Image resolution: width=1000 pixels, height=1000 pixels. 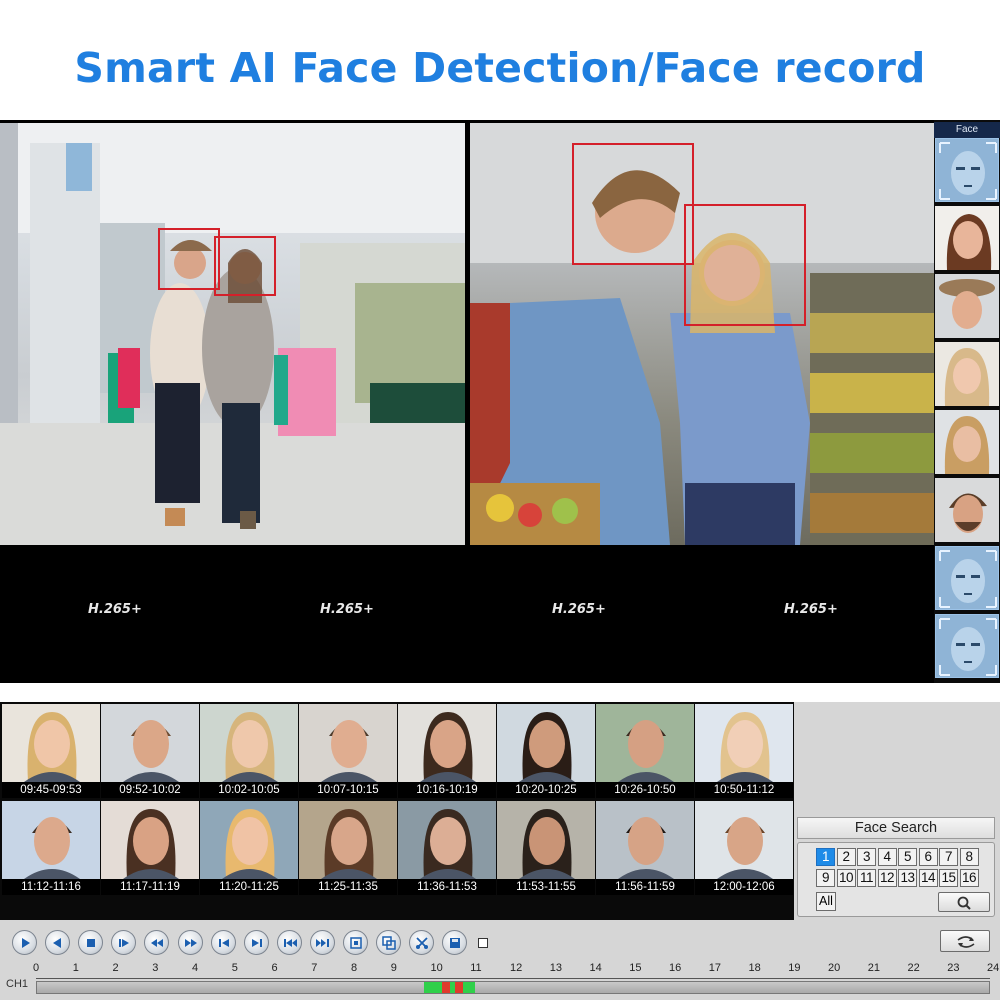 I want to click on face-result-item: 10:16-10:19, so click(x=447, y=751).